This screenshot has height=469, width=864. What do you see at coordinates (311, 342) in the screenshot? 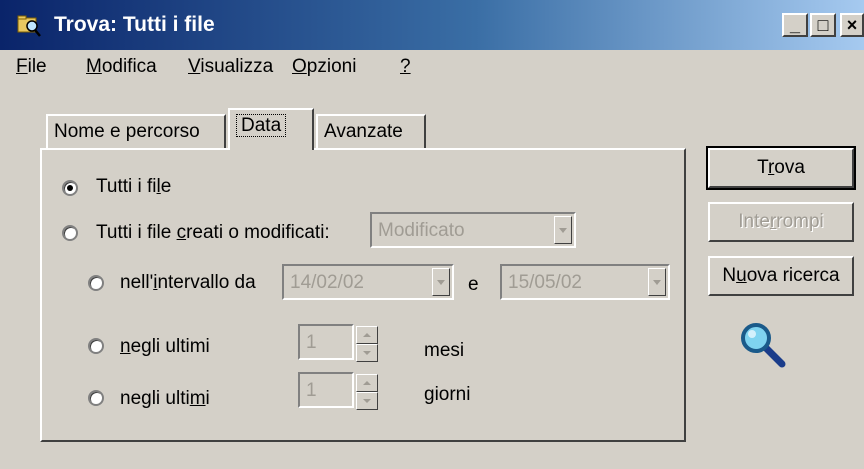
I see `months-value: 1` at bounding box center [311, 342].